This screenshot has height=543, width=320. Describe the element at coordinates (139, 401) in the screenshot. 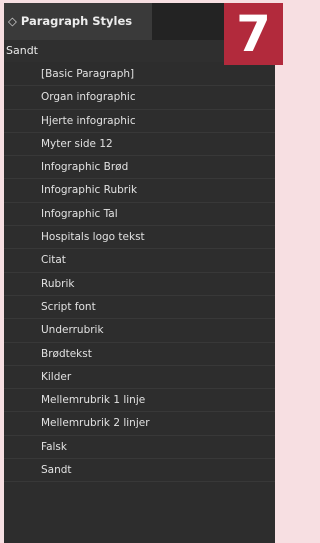

I see `paragraph-style-item: Mellemrubrik 1 linje` at that location.